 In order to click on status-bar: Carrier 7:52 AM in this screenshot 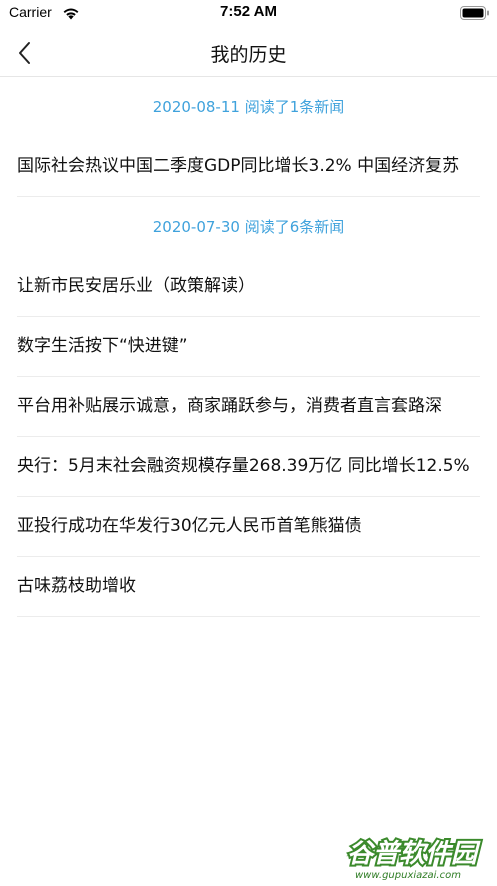, I will do `click(248, 15)`.